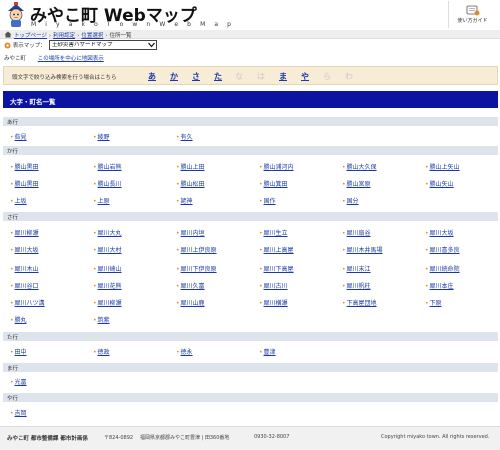 The width and height of the screenshot is (500, 450). I want to click on list-item: •勝山箕田, so click(273, 183).